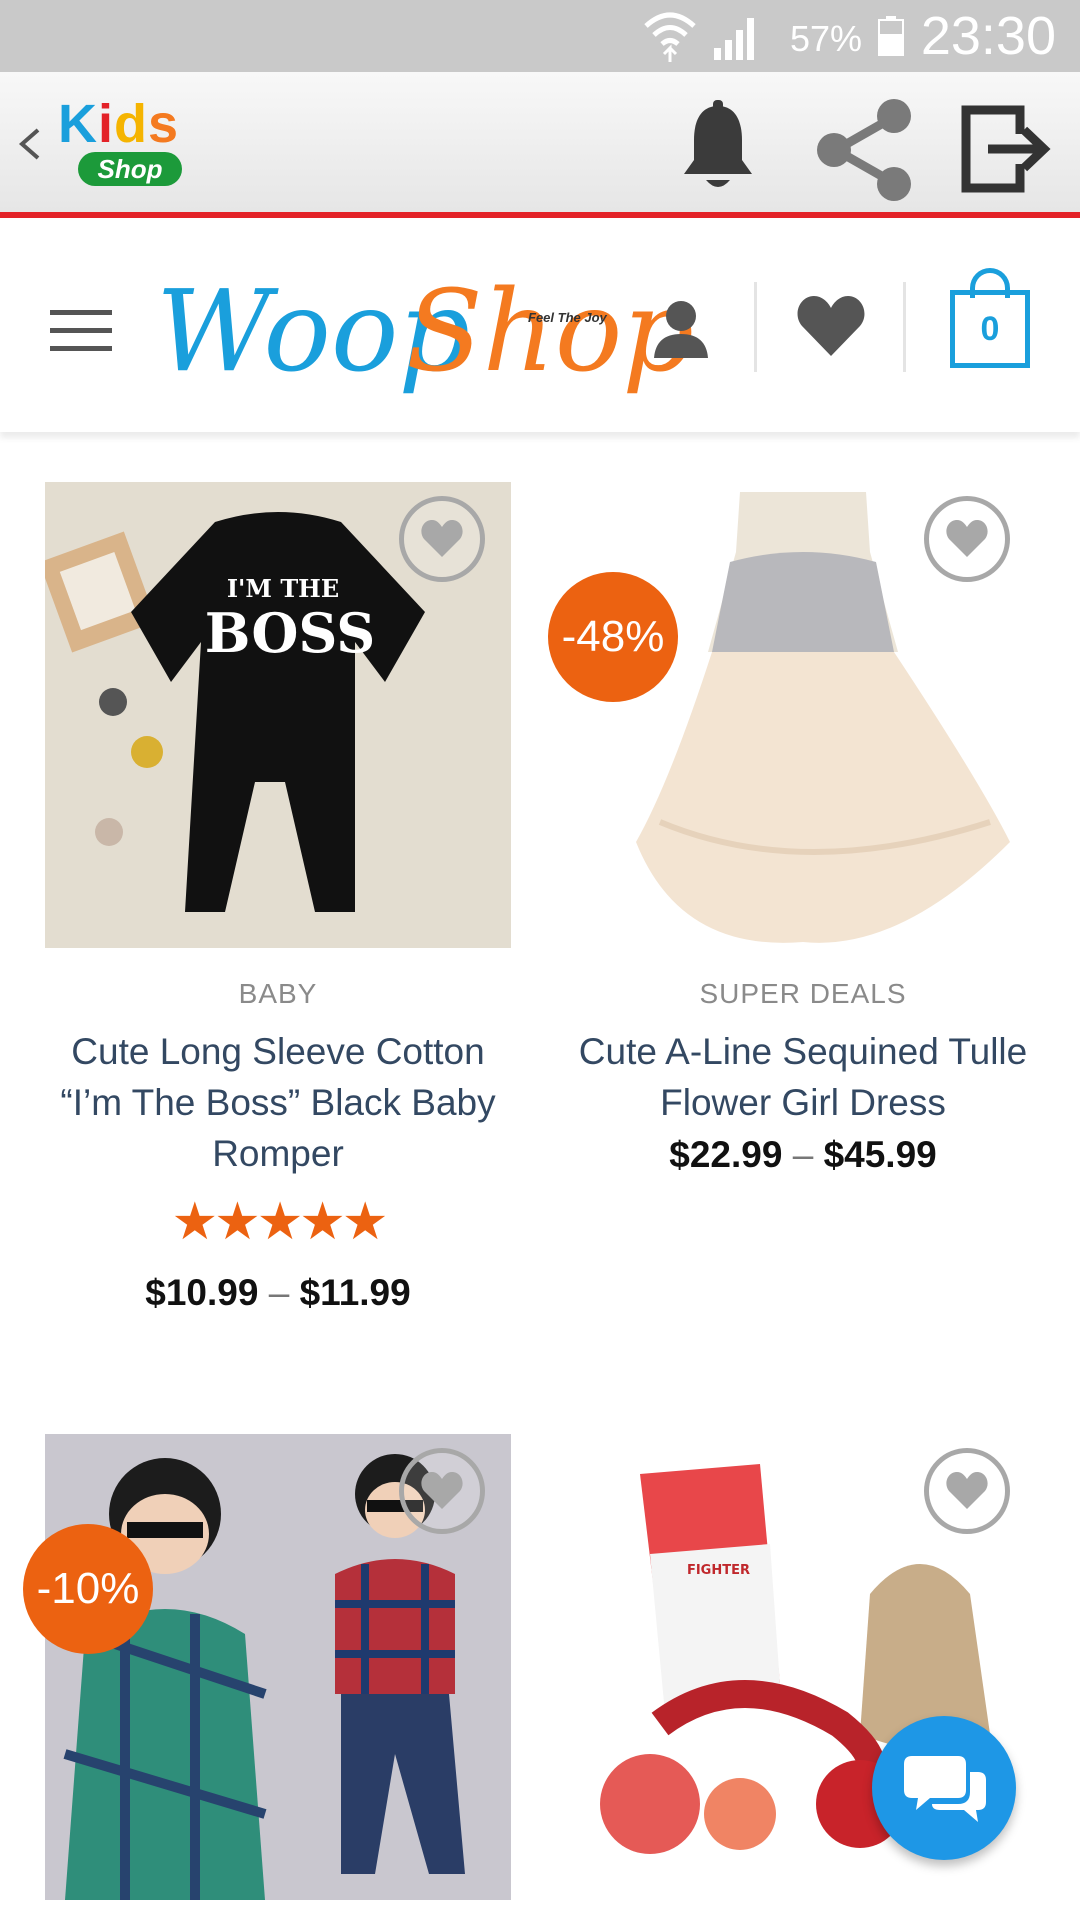 The width and height of the screenshot is (1080, 1920). I want to click on price-max: $45.99, so click(880, 1154).